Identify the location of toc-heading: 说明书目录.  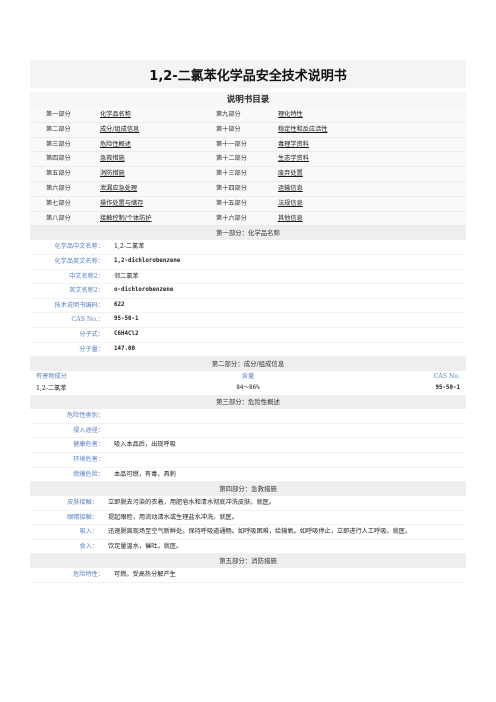
(248, 100).